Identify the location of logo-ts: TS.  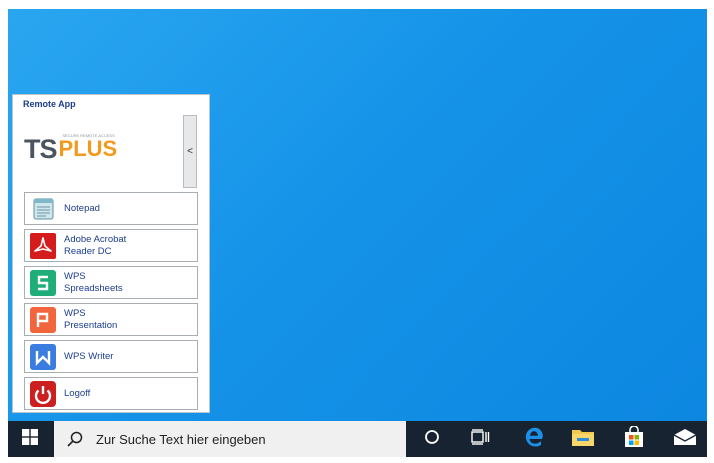
(41, 149).